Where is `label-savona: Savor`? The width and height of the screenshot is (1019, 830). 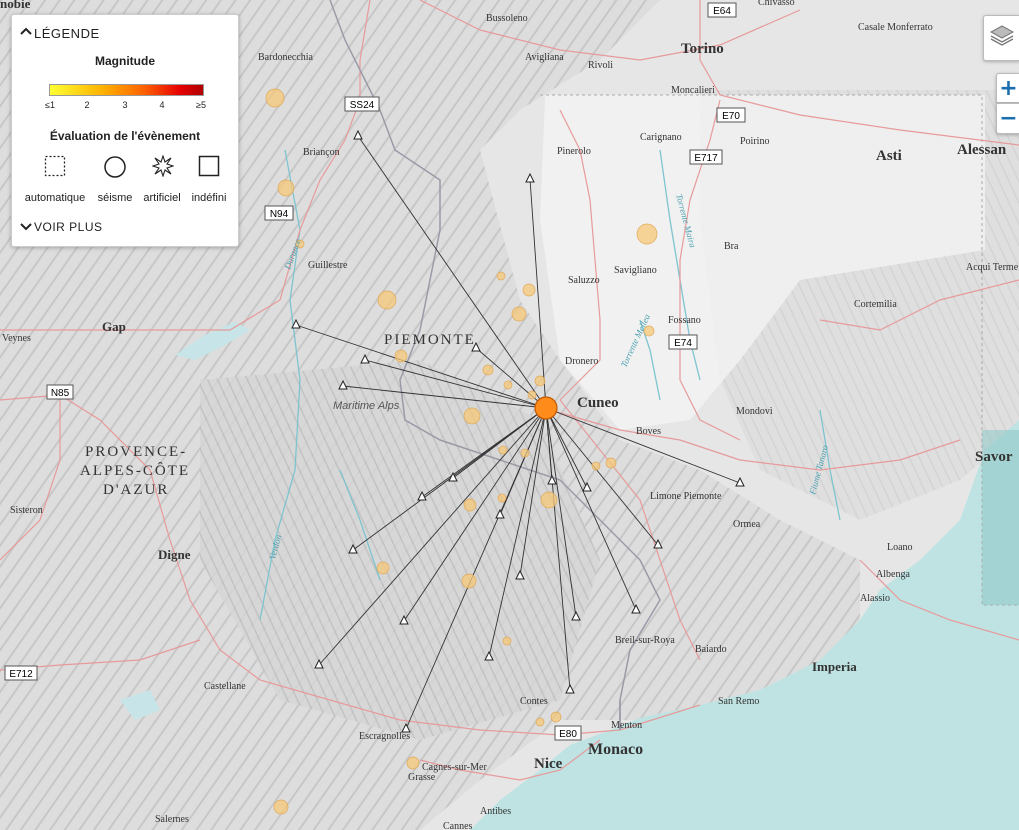
label-savona: Savor is located at coordinates (994, 457).